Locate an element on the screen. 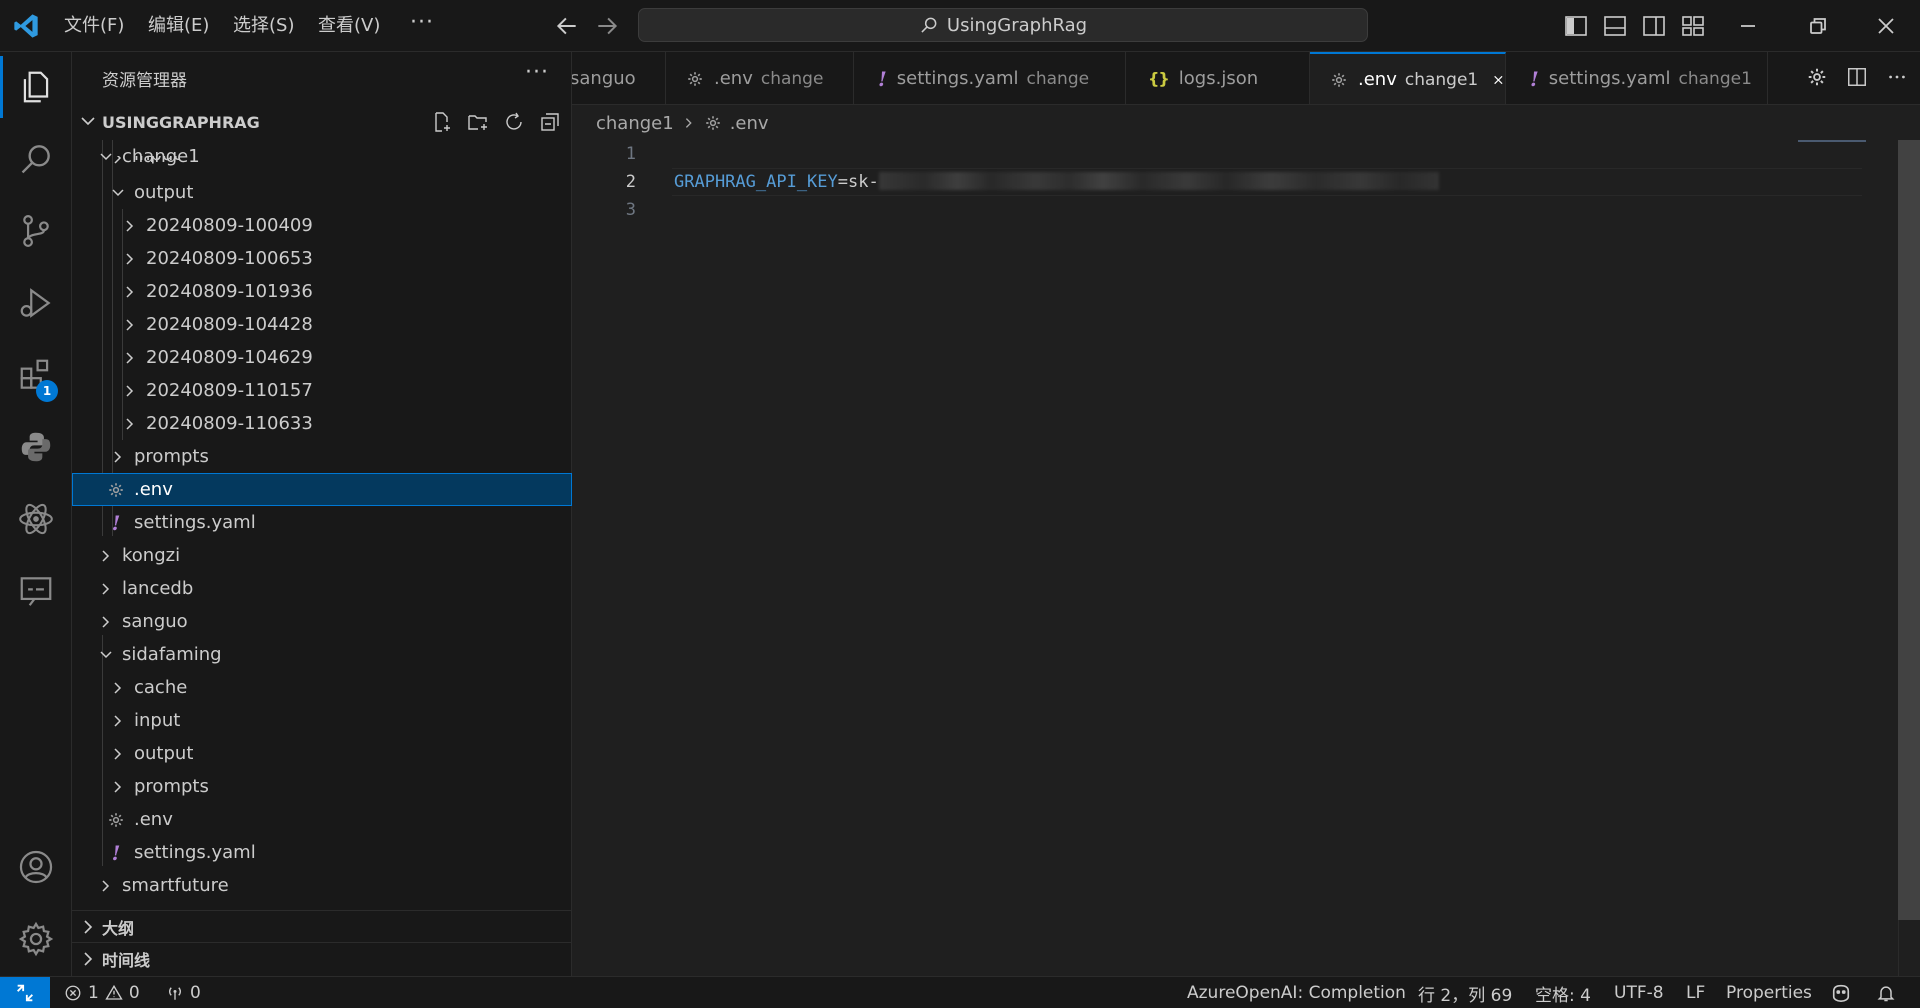 This screenshot has width=1920, height=1008. code-line: GRAPHRAG_API_KEY=sk- is located at coordinates (1056, 182).